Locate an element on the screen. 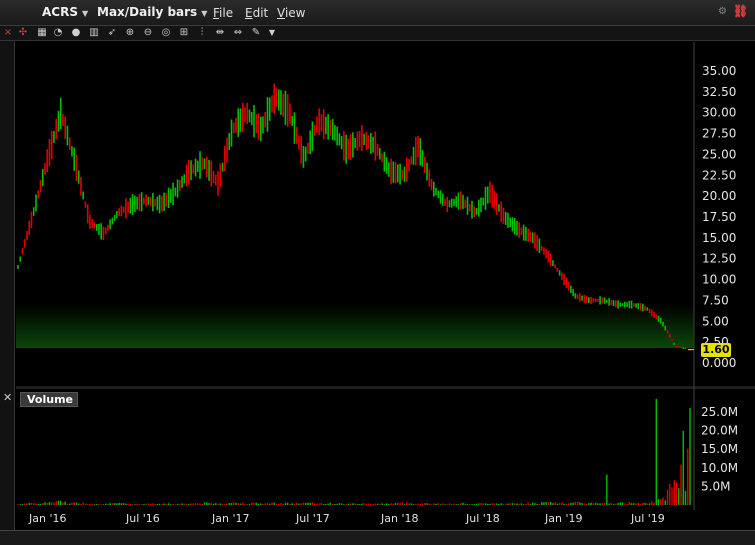  price-tick-label: 20.00 is located at coordinates (719, 196).